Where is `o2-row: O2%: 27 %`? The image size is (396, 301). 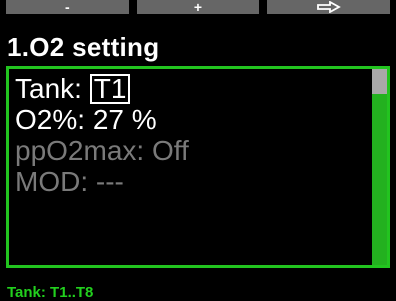 o2-row: O2%: 27 % is located at coordinates (191, 119).